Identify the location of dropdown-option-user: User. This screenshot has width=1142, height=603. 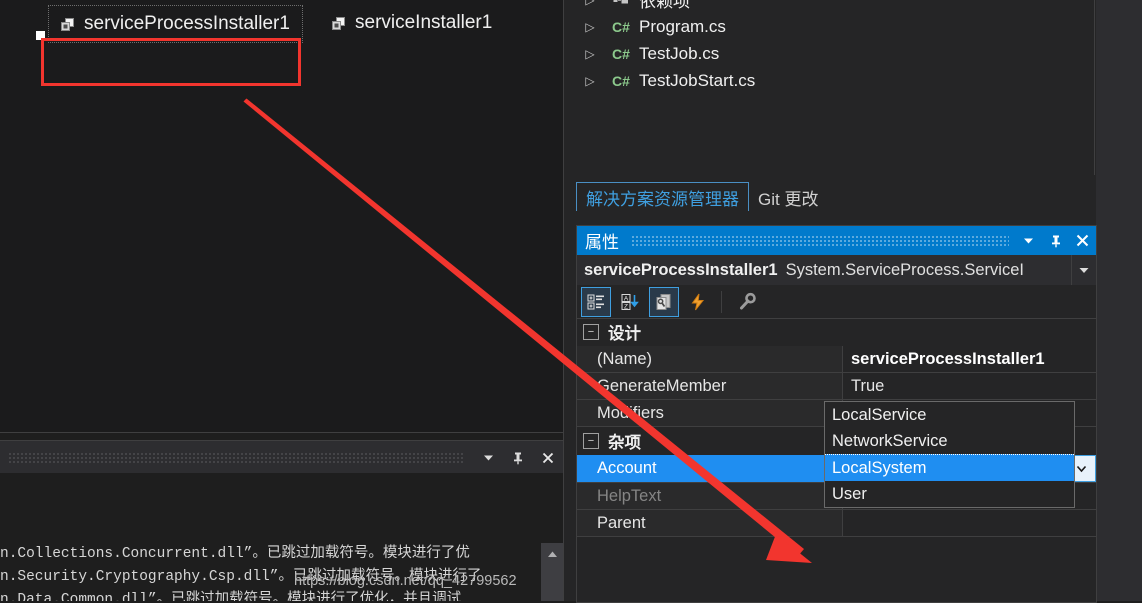
(949, 494).